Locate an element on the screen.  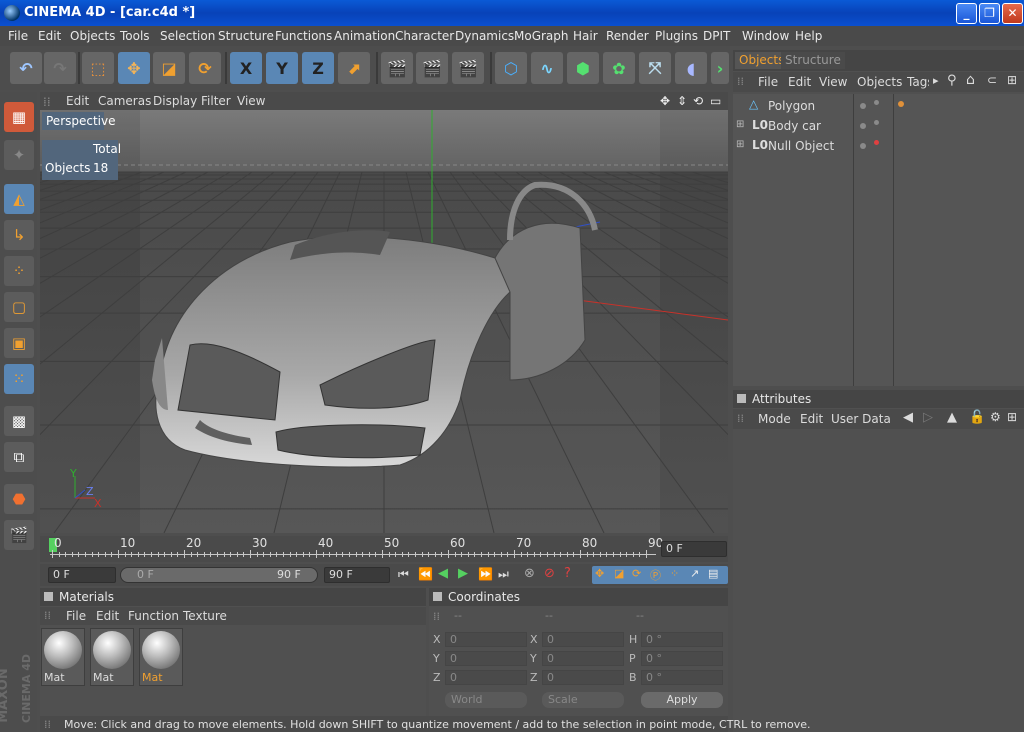
objects-menu-tags: Tags is located at coordinates (918, 82).